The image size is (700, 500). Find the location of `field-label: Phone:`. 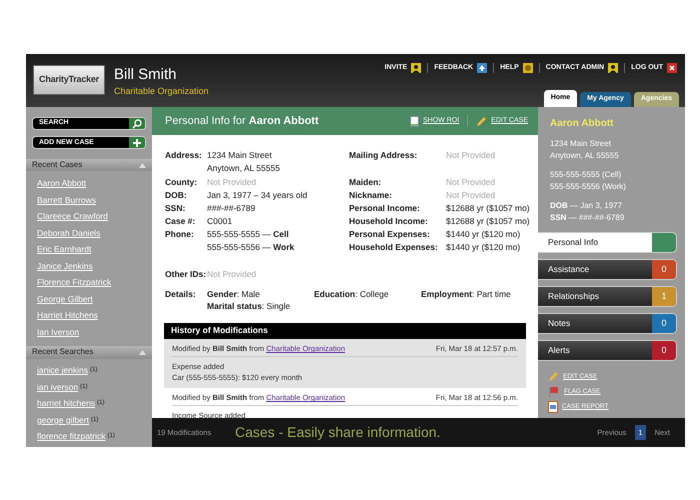

field-label: Phone: is located at coordinates (180, 234).